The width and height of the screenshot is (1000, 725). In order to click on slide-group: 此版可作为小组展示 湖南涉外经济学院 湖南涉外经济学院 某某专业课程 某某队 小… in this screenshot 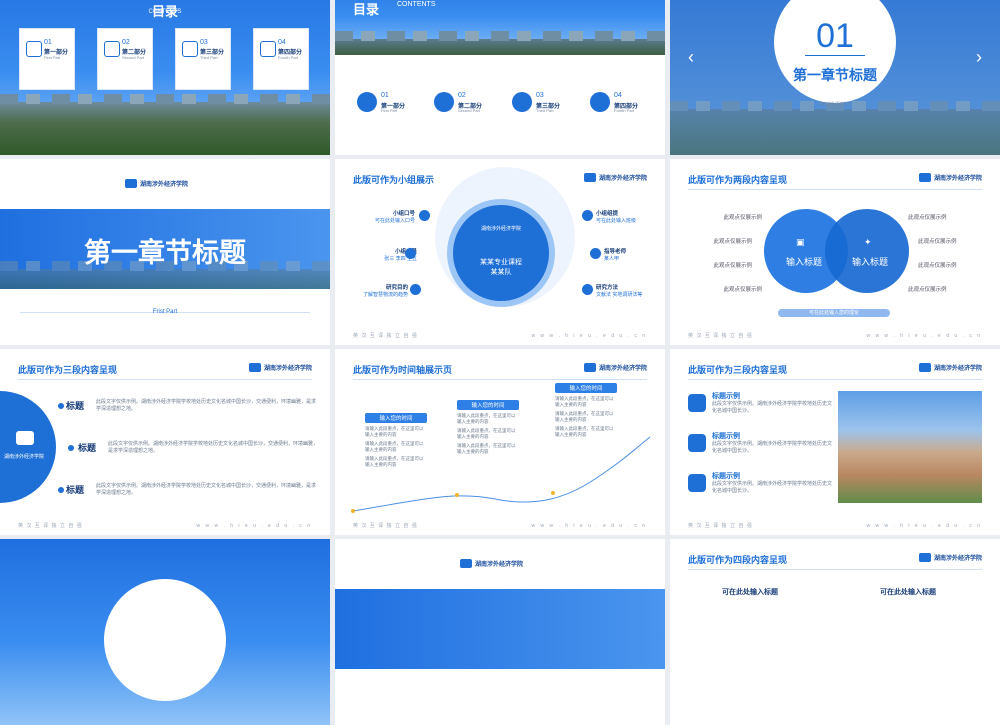, I will do `click(500, 252)`.